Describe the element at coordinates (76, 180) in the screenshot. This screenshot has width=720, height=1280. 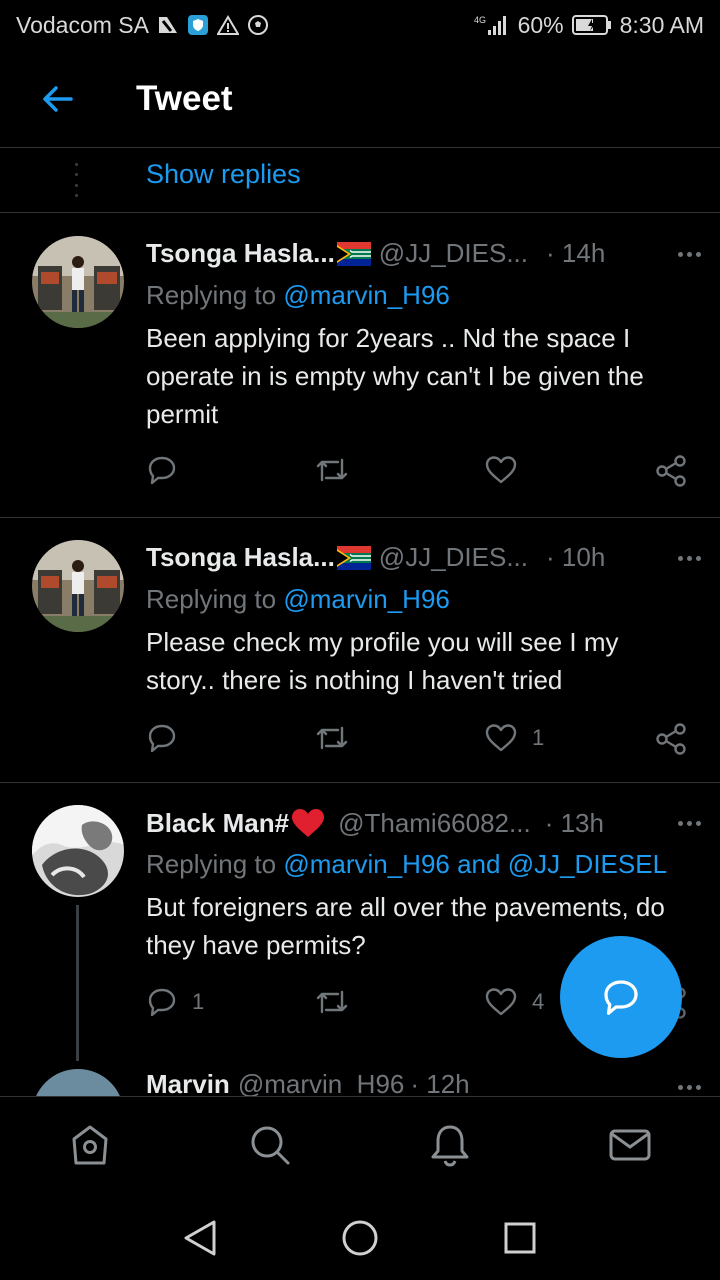
I see `thread-dots` at that location.